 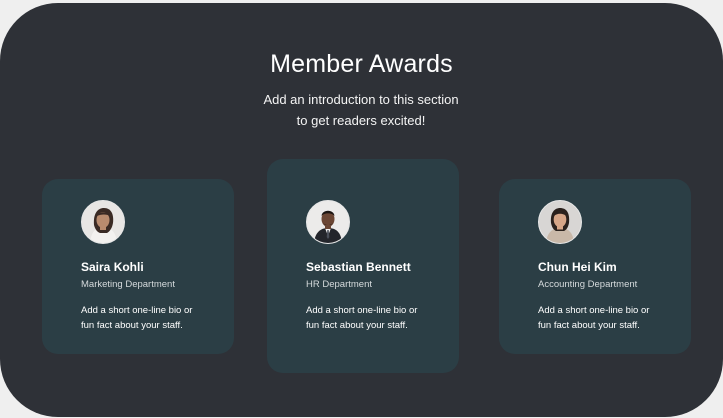 What do you see at coordinates (358, 267) in the screenshot?
I see `member-name: Sebastian Bennett` at bounding box center [358, 267].